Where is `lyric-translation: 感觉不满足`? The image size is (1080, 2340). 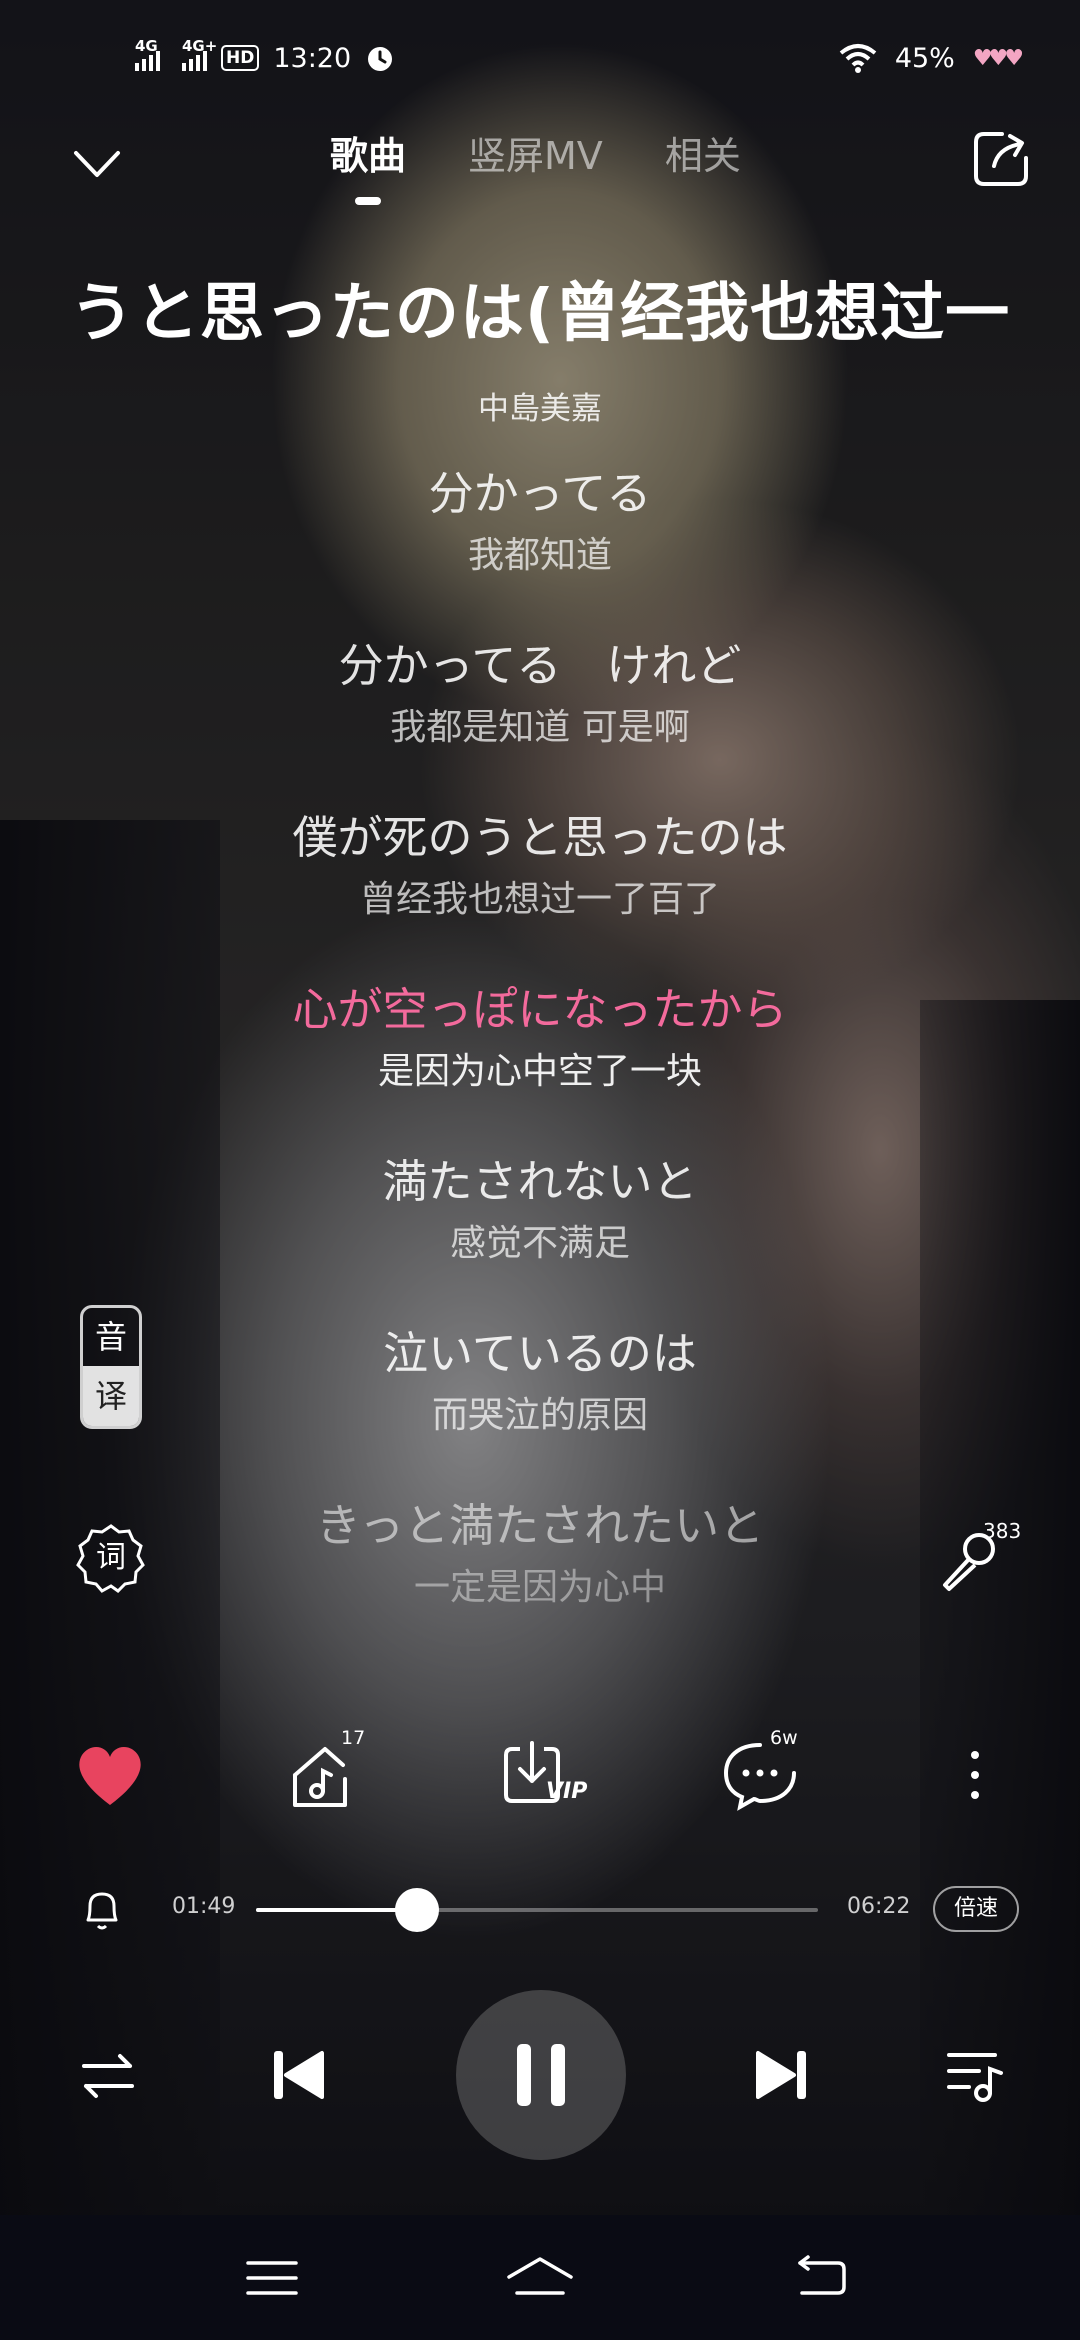 lyric-translation: 感觉不满足 is located at coordinates (539, 1243).